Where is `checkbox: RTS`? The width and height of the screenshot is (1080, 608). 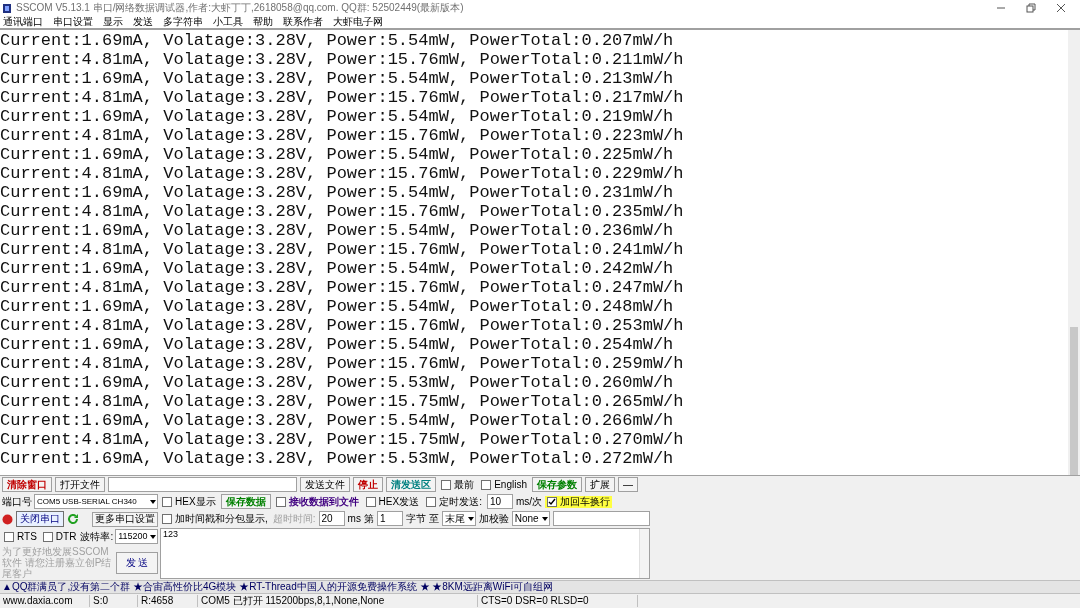
checkbox: RTS is located at coordinates (20, 536).